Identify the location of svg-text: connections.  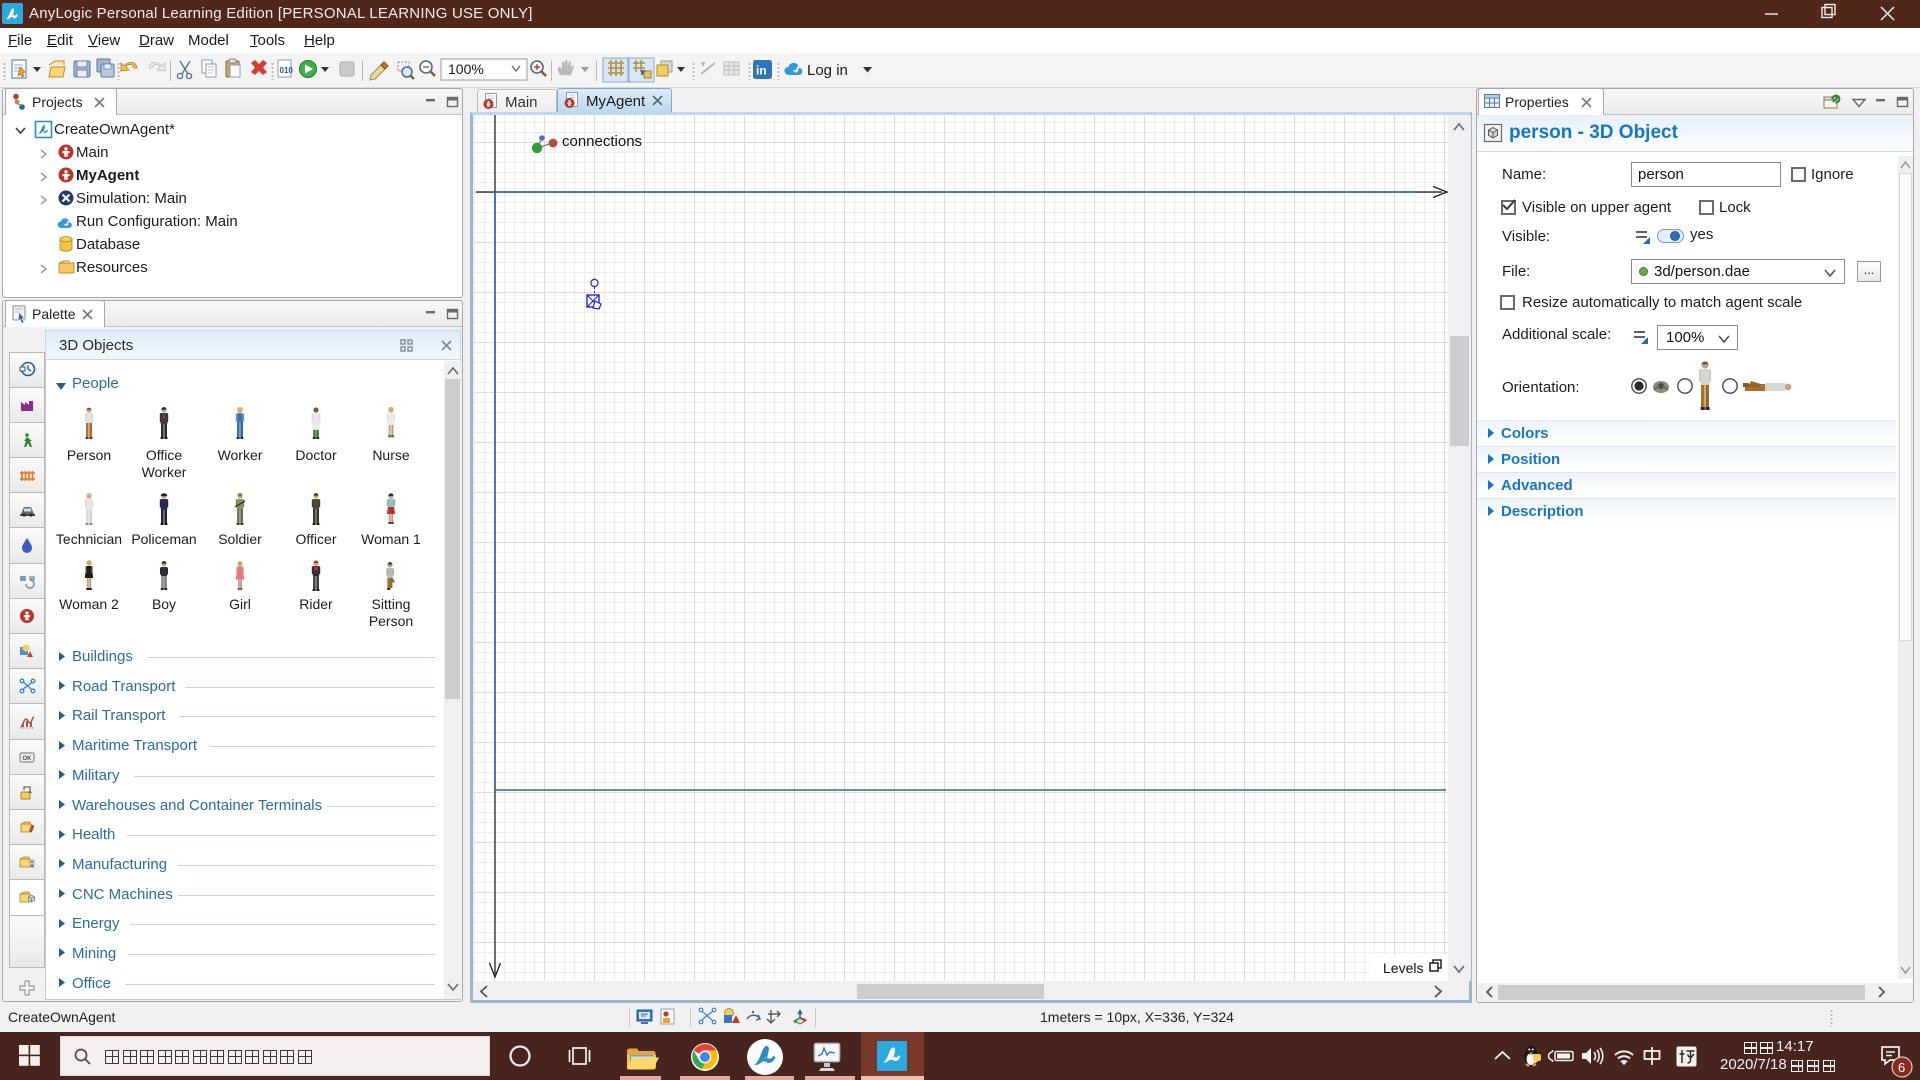
(602, 141).